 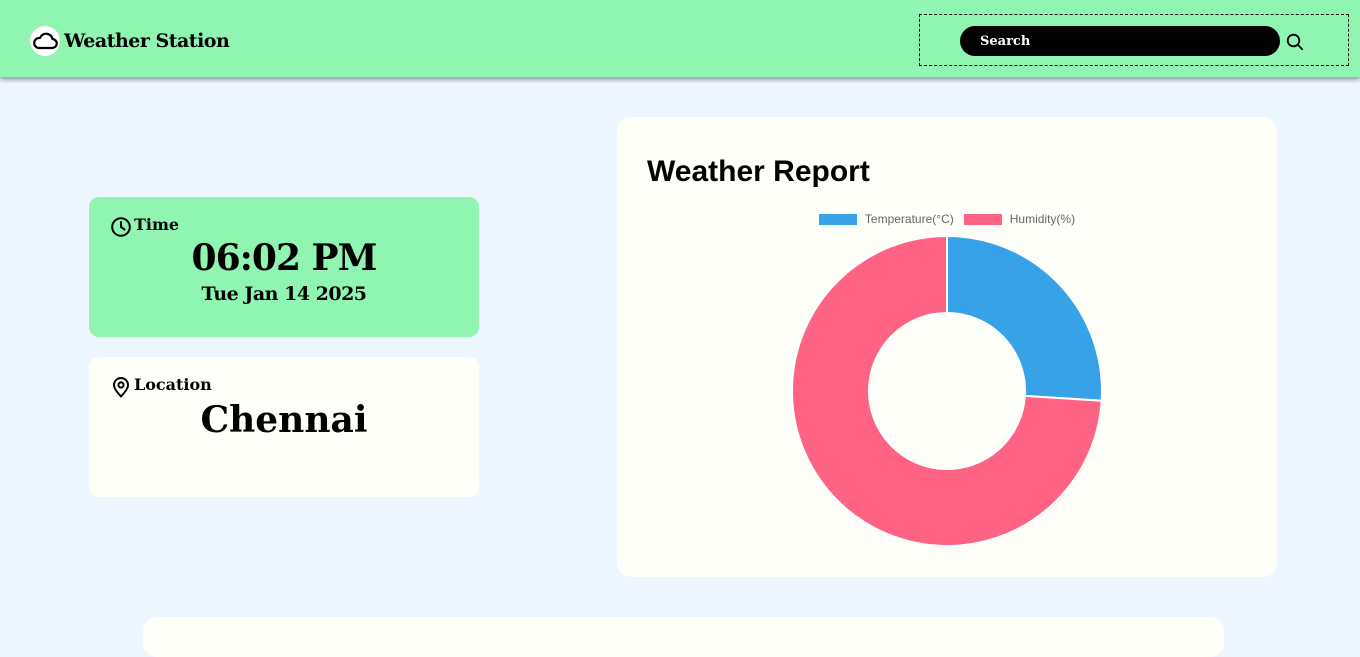 I want to click on city-name: Chennai, so click(x=284, y=420).